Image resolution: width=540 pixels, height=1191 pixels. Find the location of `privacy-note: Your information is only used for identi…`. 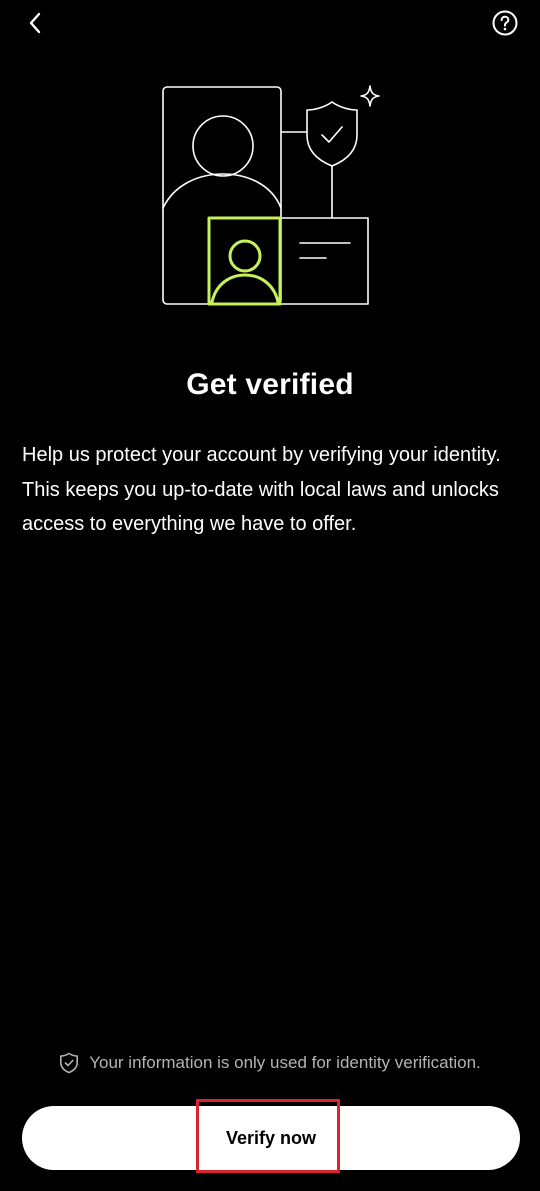

privacy-note: Your information is only used for identi… is located at coordinates (270, 1063).